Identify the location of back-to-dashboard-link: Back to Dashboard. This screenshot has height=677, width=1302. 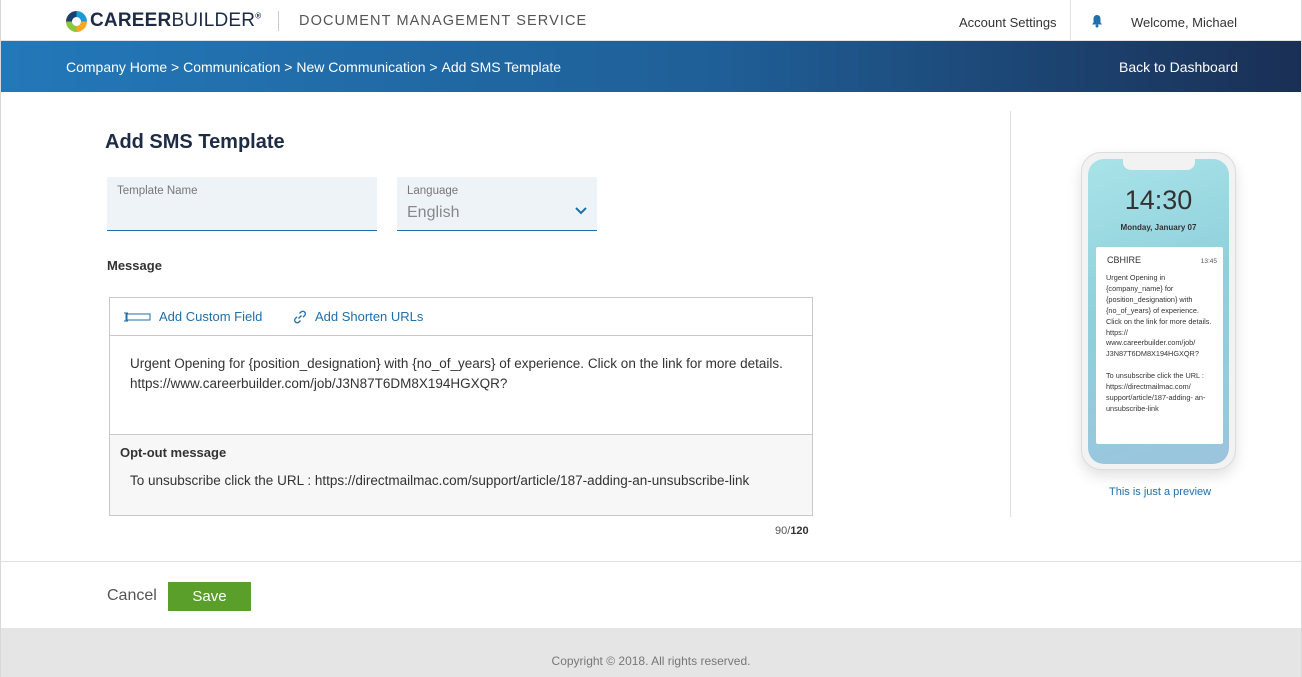
(1178, 67).